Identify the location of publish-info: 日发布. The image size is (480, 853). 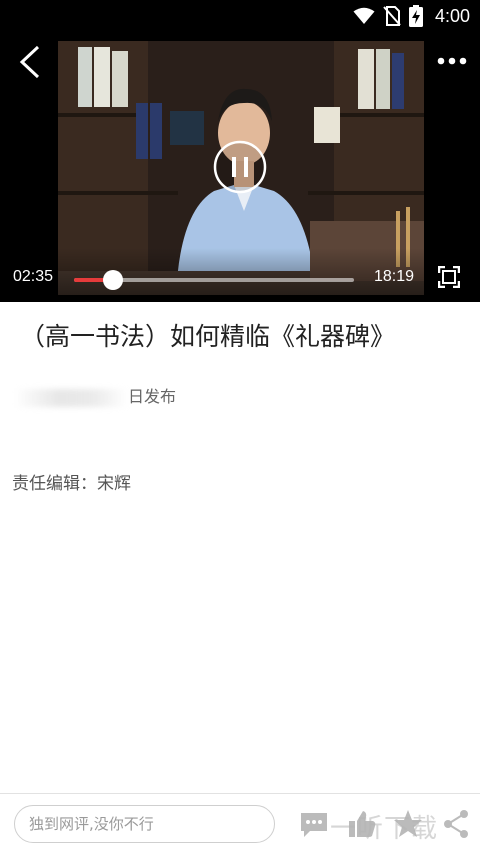
(95, 395).